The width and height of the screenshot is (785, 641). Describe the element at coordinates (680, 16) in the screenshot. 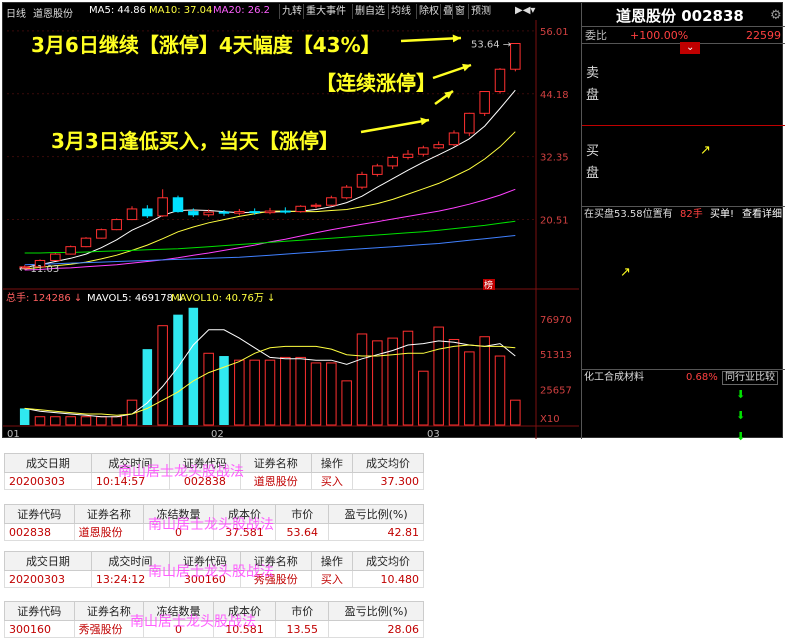

I see `stock-title: 道恩股份 002838` at that location.